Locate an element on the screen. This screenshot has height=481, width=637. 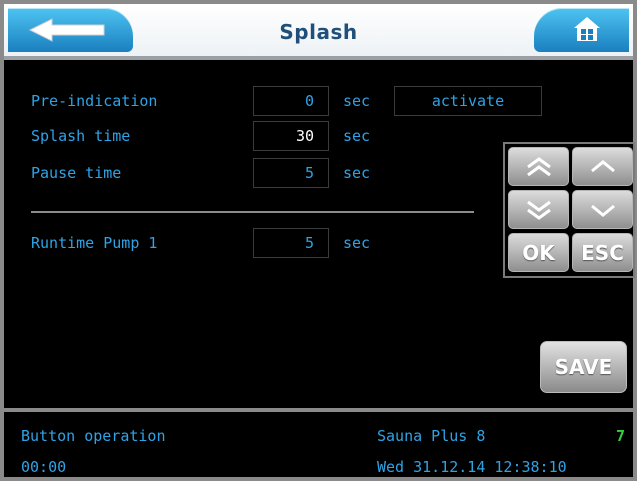
up-button is located at coordinates (602, 166).